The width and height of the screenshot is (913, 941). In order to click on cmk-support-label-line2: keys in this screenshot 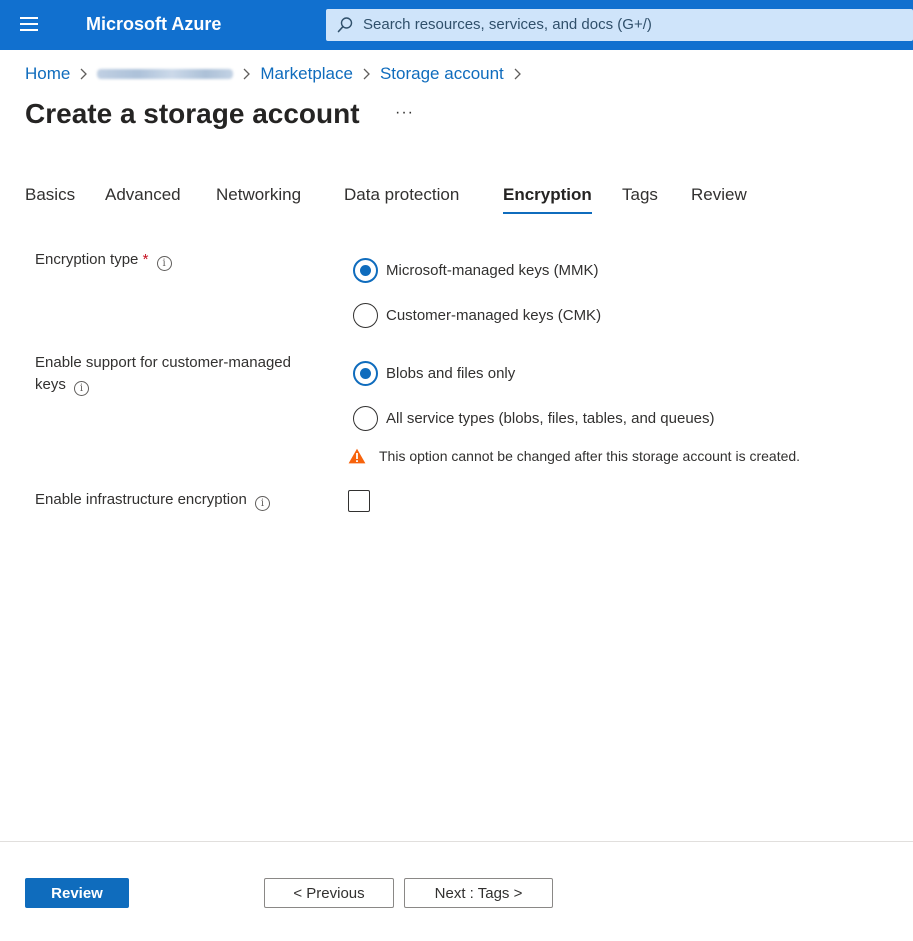, I will do `click(50, 384)`.